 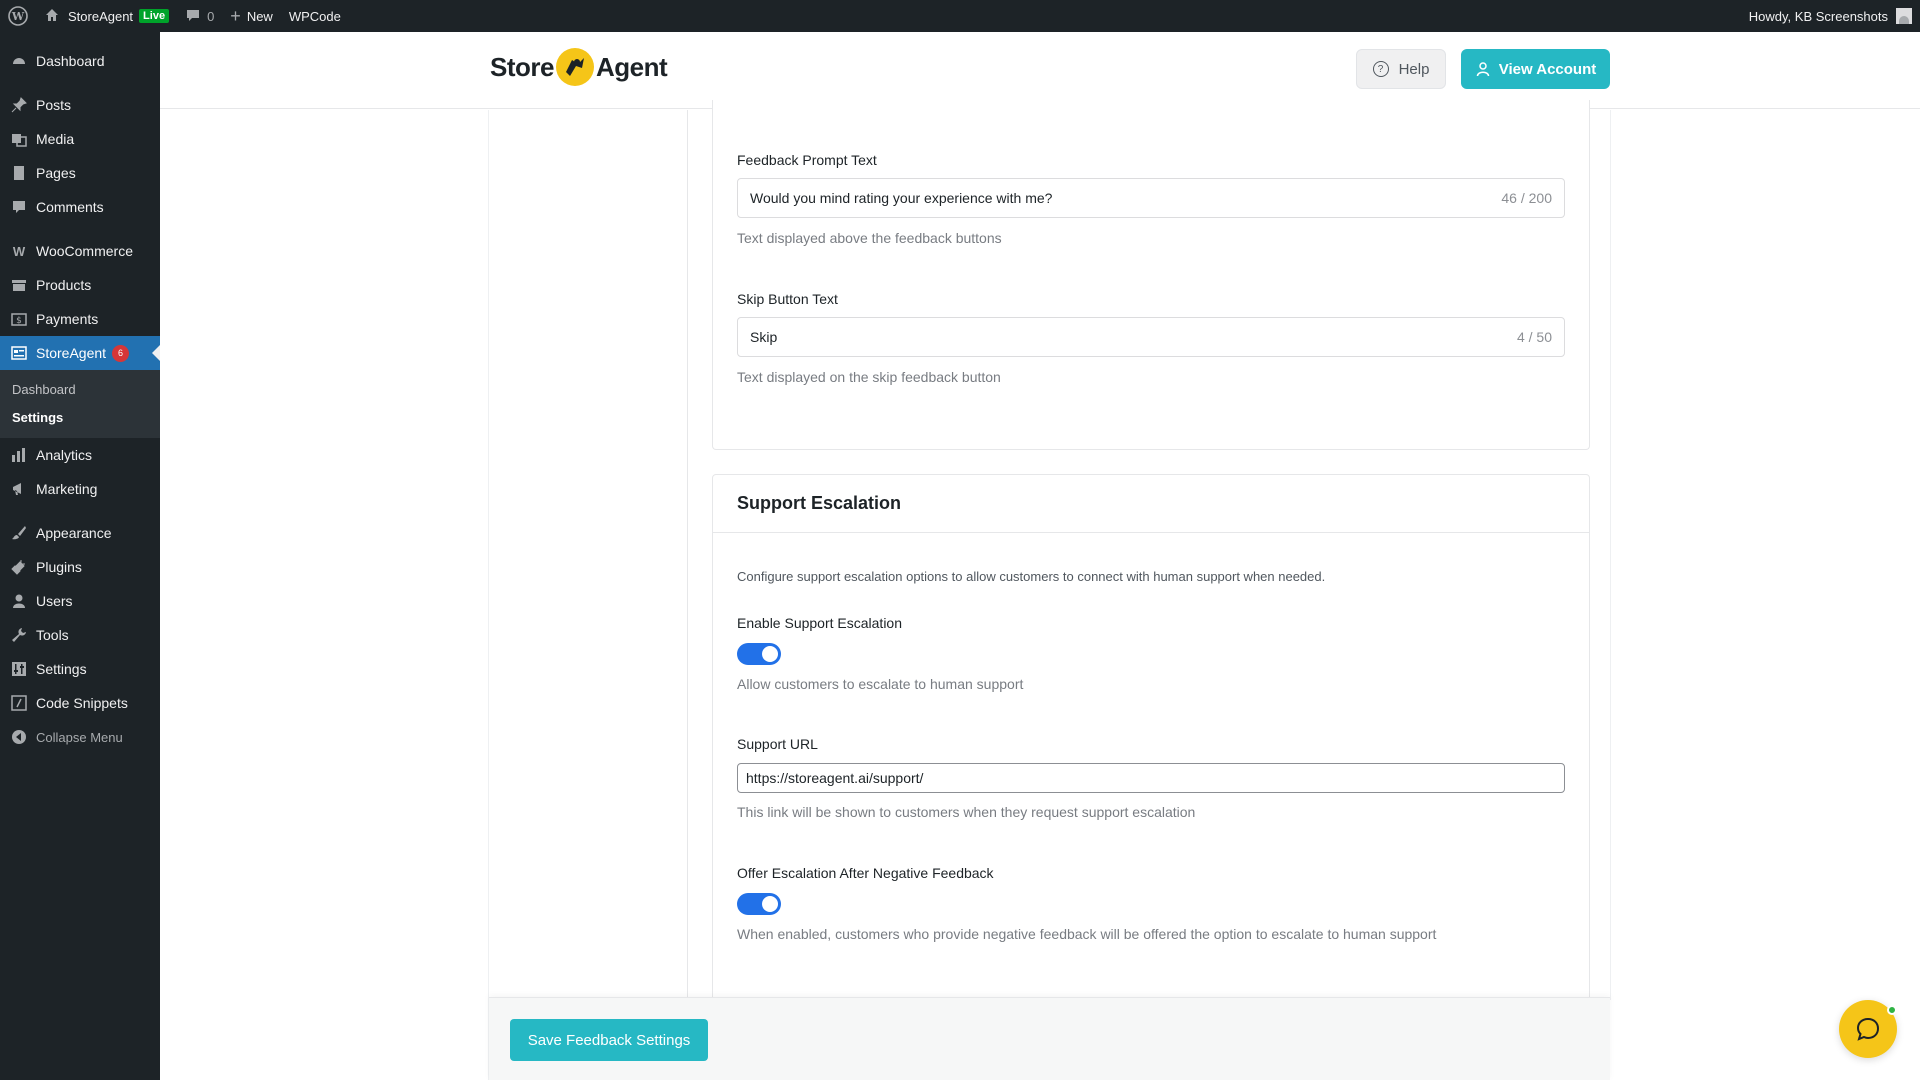 I want to click on sidebar-item-settings: Settings, so click(x=80, y=669).